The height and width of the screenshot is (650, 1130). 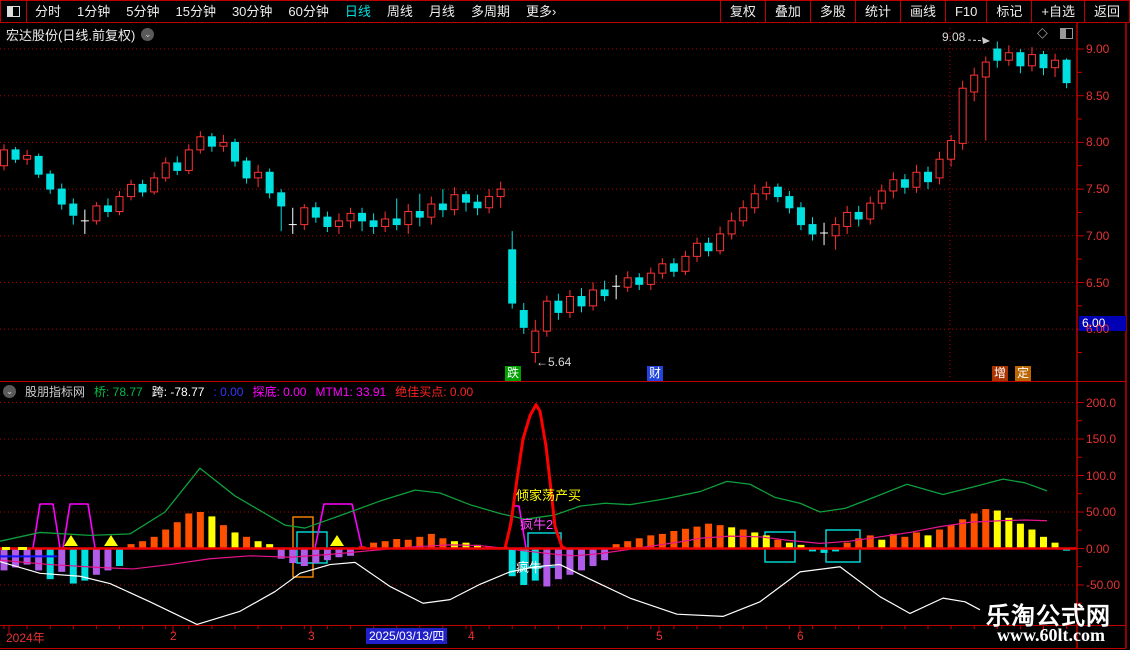 I want to click on panel-icon, so click(x=1066, y=34).